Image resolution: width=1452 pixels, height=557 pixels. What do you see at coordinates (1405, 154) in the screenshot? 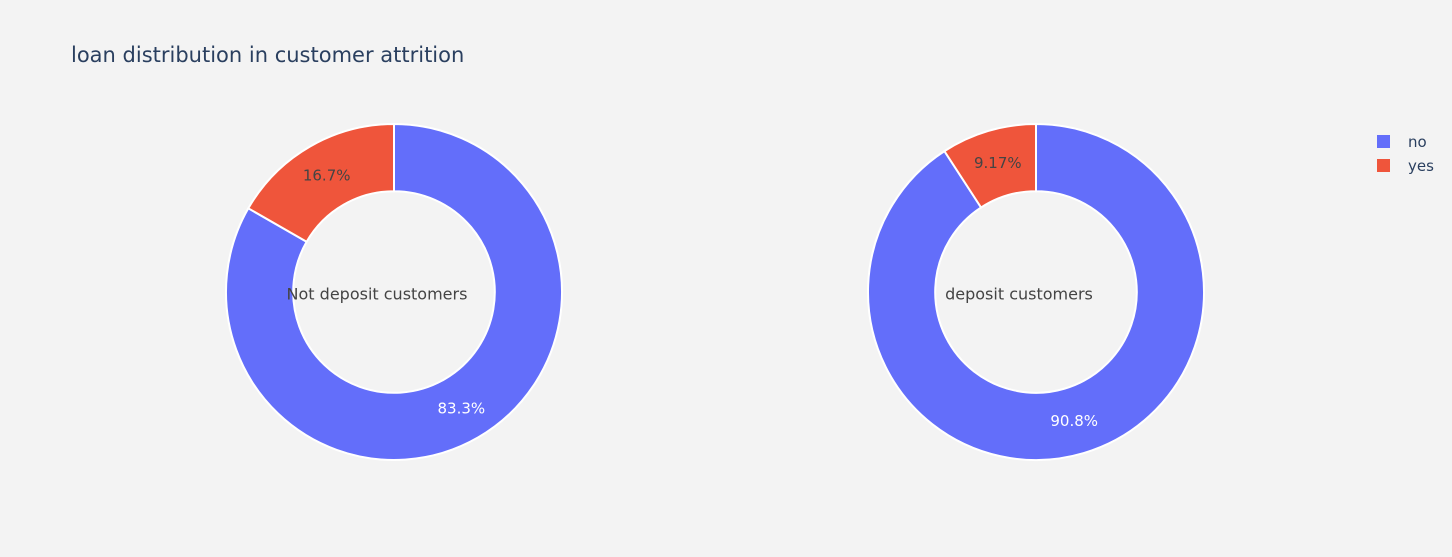
I see `legend: no yes` at bounding box center [1405, 154].